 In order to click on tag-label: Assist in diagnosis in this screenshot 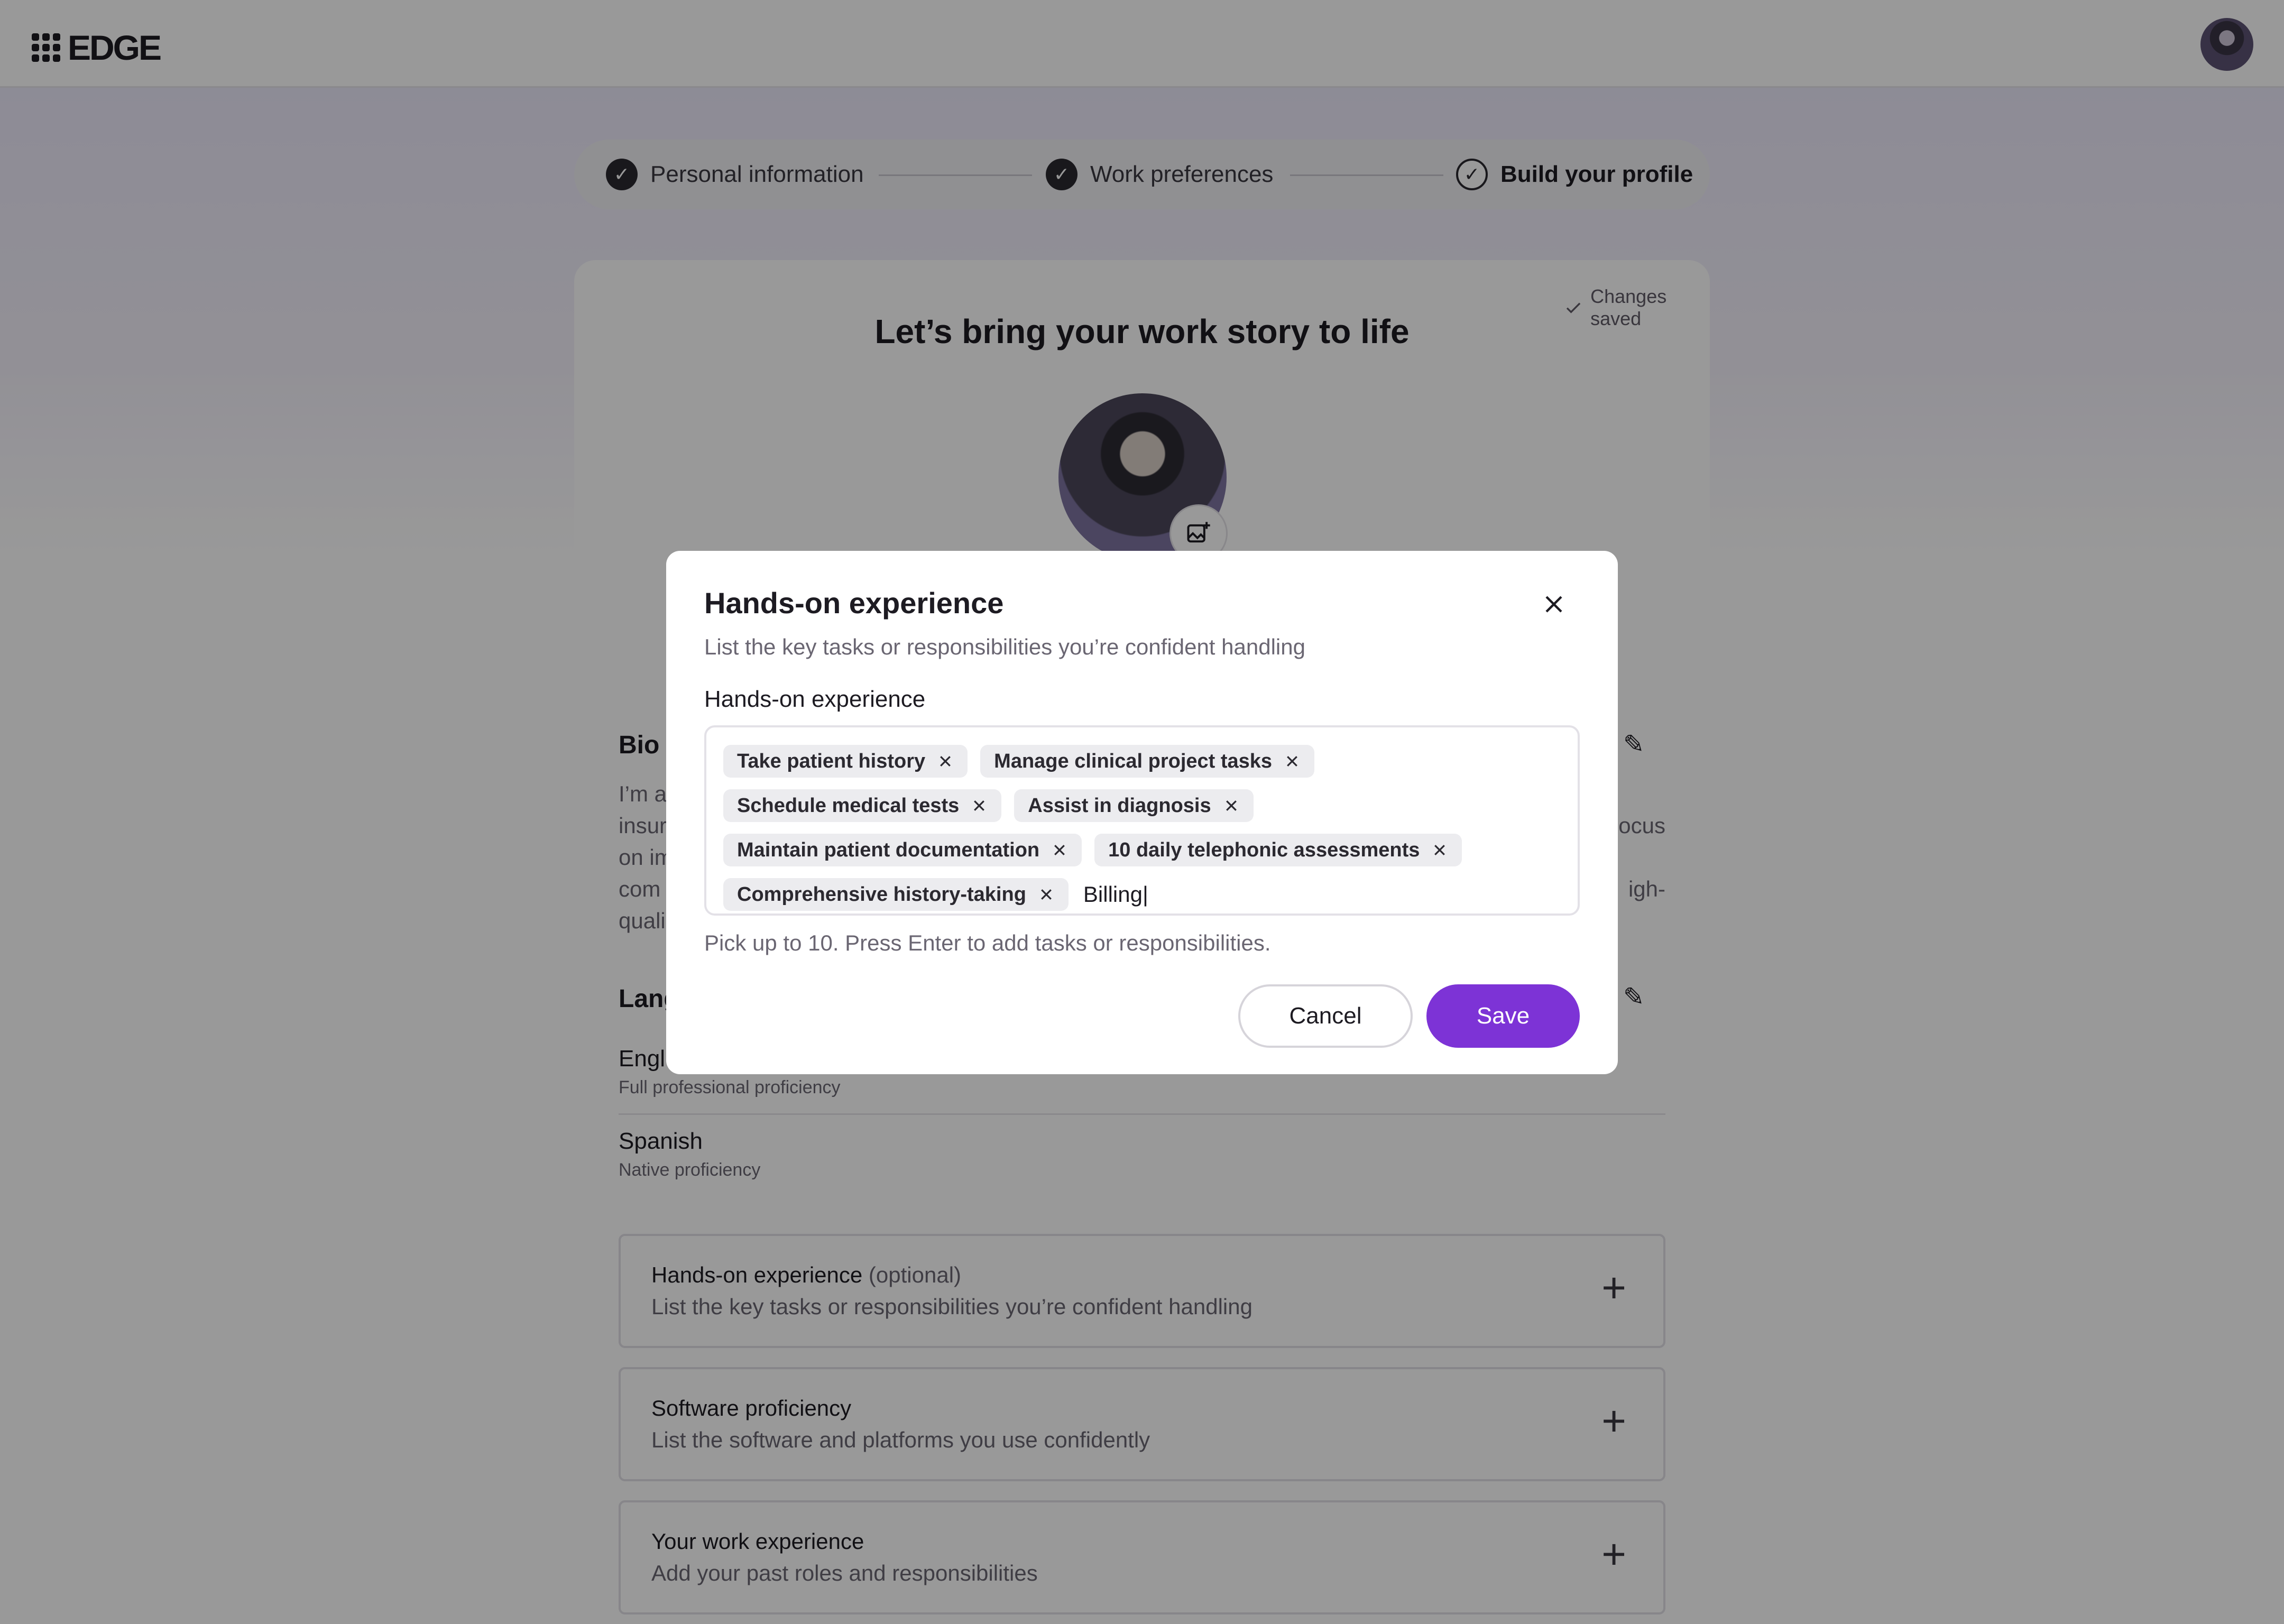, I will do `click(1119, 805)`.